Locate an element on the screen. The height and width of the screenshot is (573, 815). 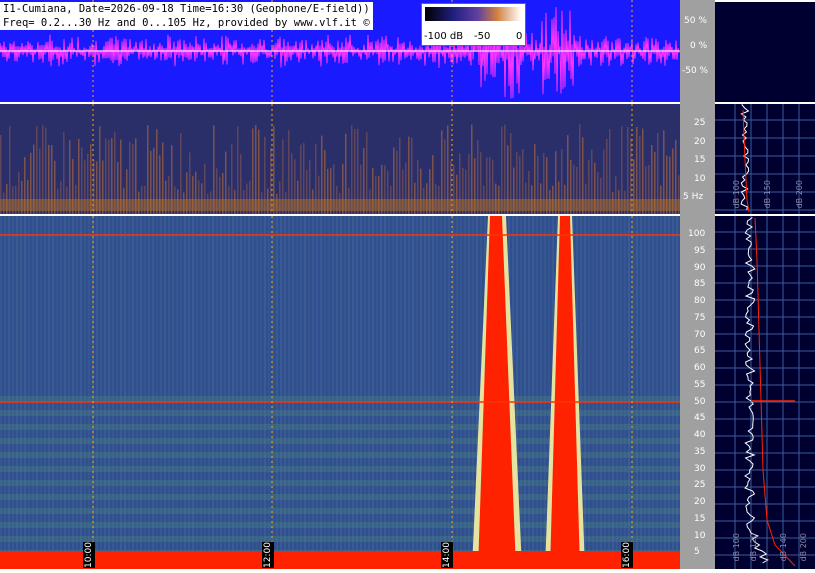
side-low-label-1: dB 100 is located at coordinates (736, 194).